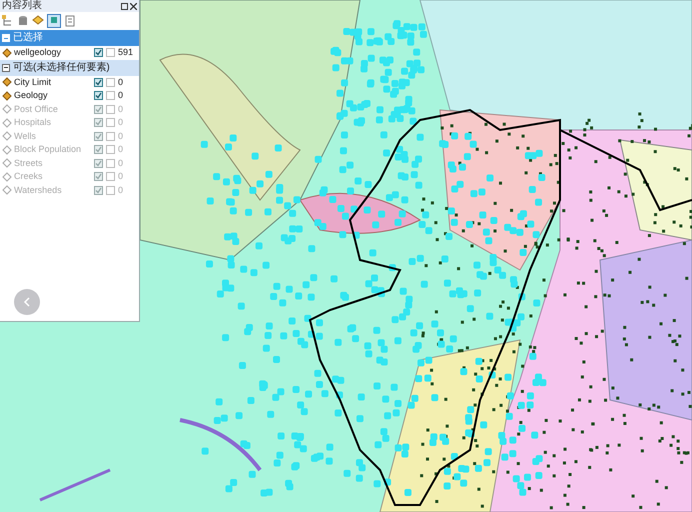  Describe the element at coordinates (54, 21) in the screenshot. I see `selection-list-icon` at that location.